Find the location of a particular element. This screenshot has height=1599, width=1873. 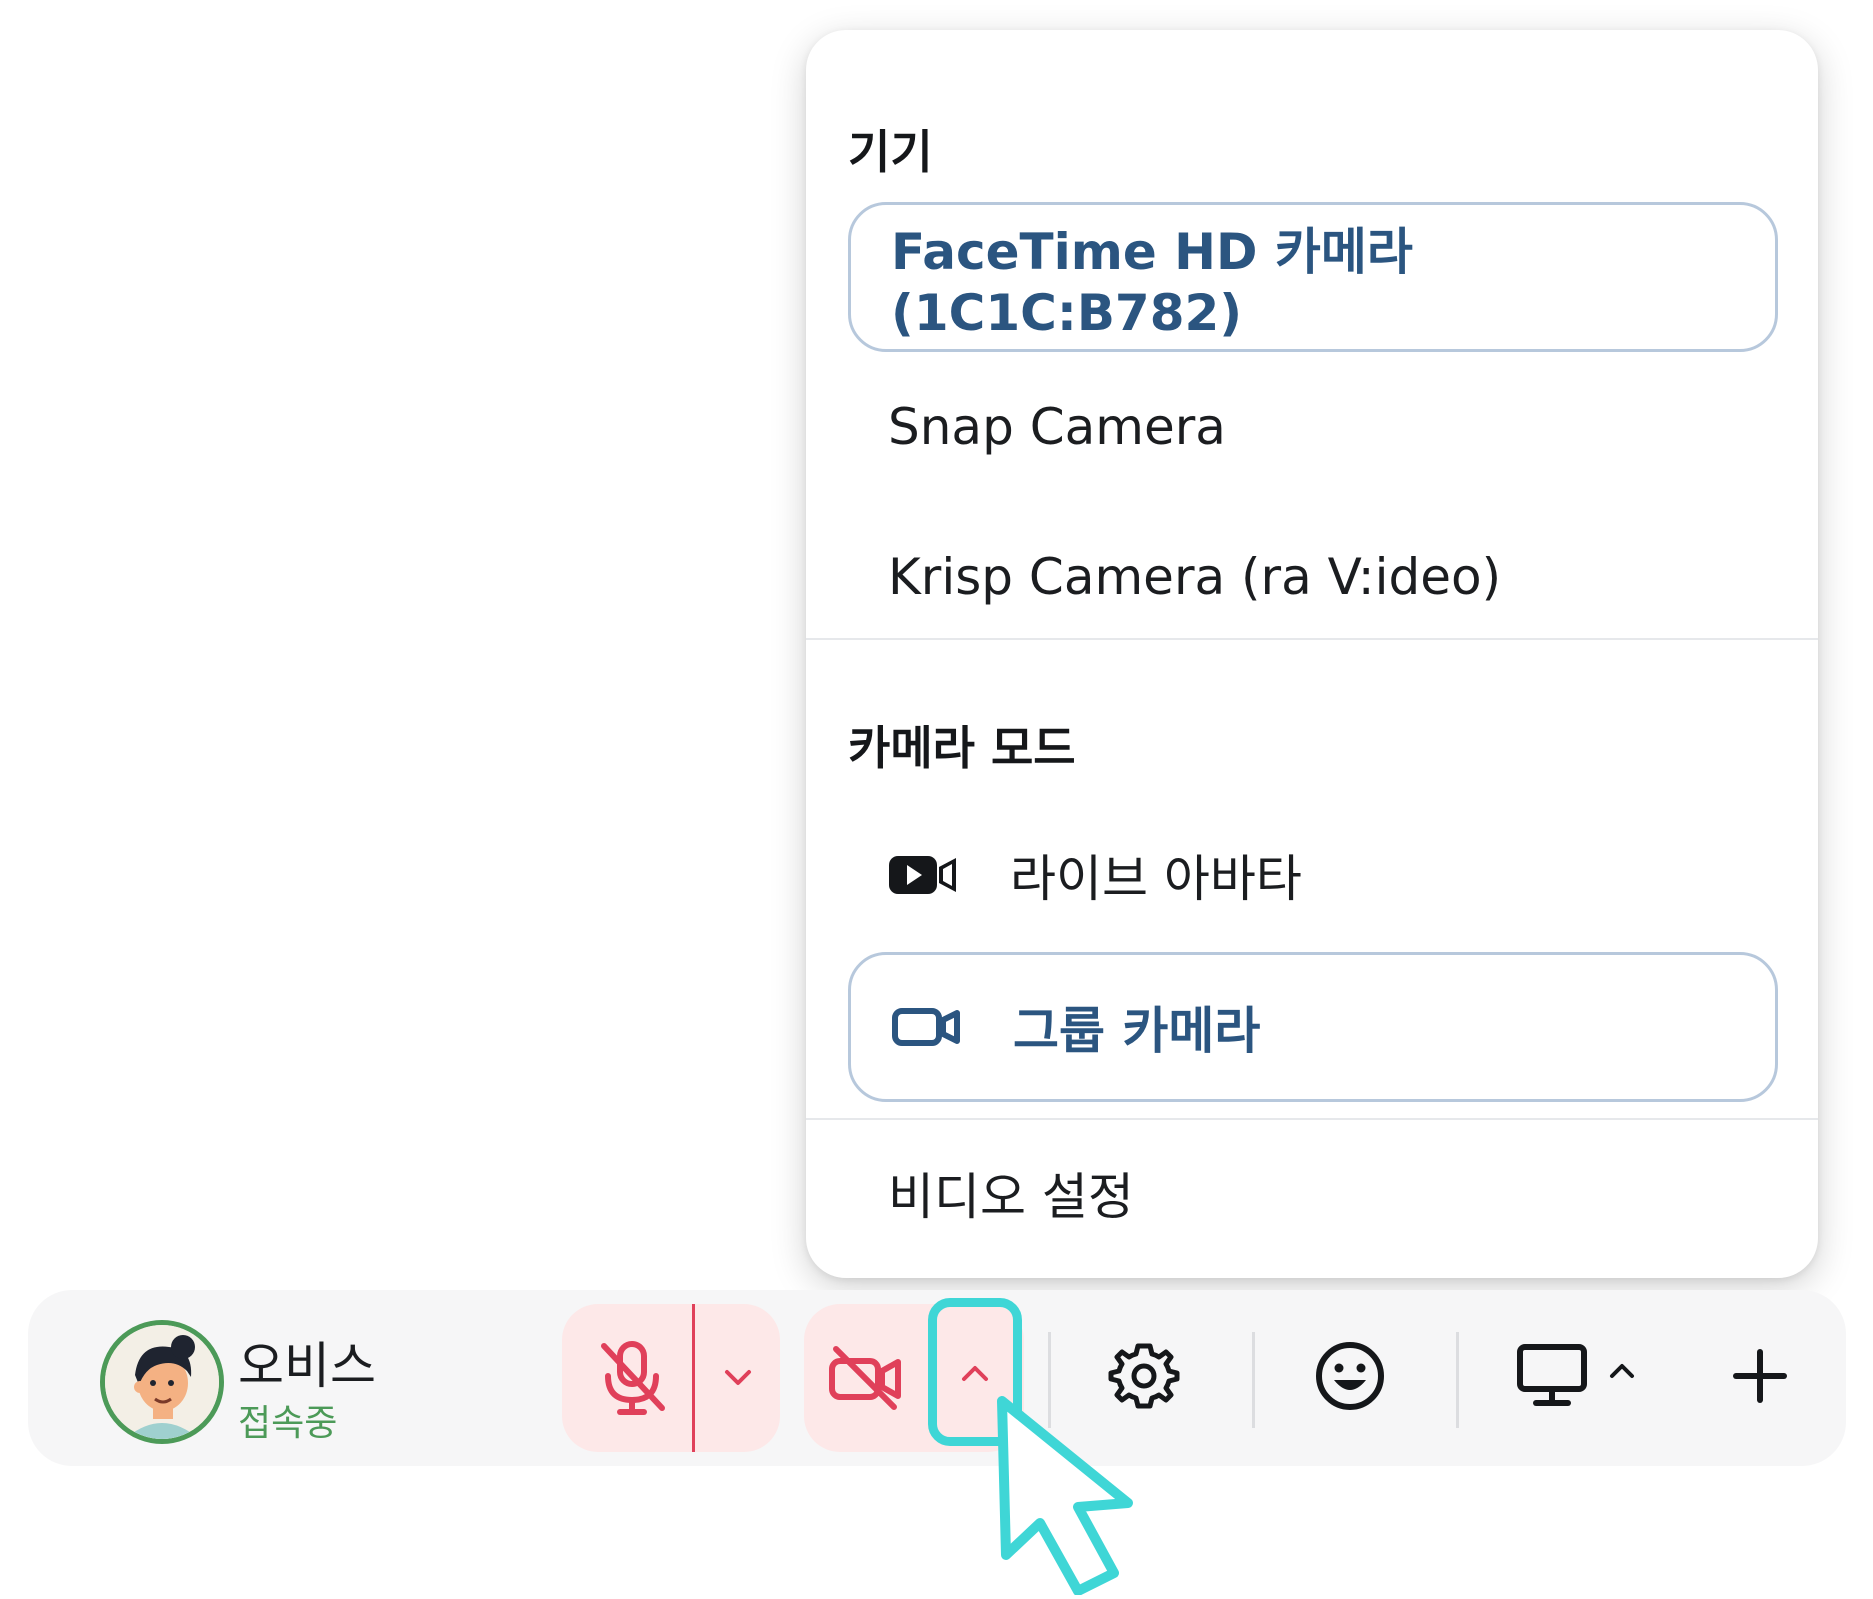

device-option-krisp-camera: Krisp Camera (ra V:ideo) is located at coordinates (1313, 577).